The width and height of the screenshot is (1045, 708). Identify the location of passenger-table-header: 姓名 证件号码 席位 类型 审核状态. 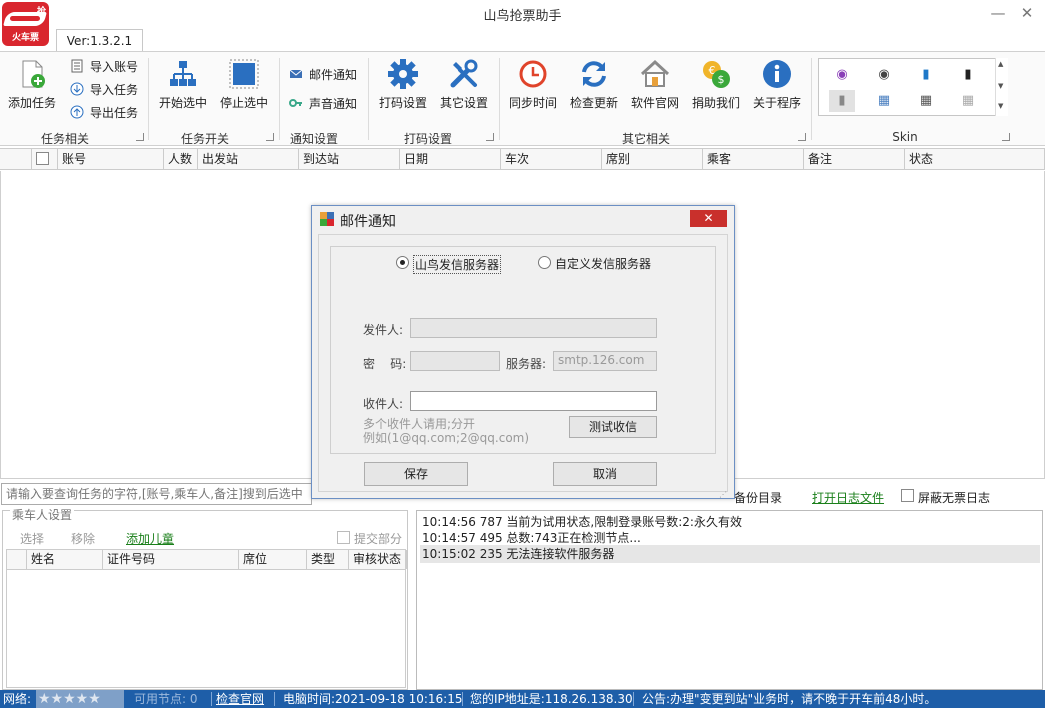
(206, 559).